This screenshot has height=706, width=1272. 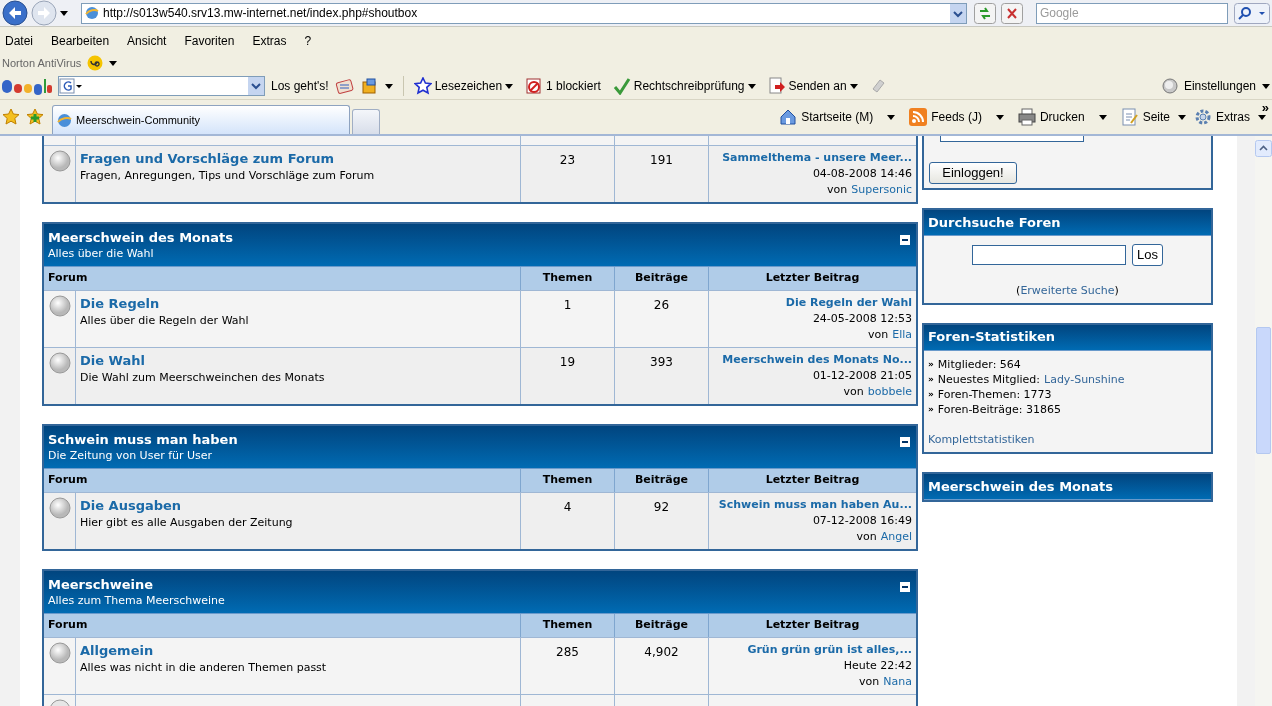 I want to click on check-icon, so click(x=621, y=86).